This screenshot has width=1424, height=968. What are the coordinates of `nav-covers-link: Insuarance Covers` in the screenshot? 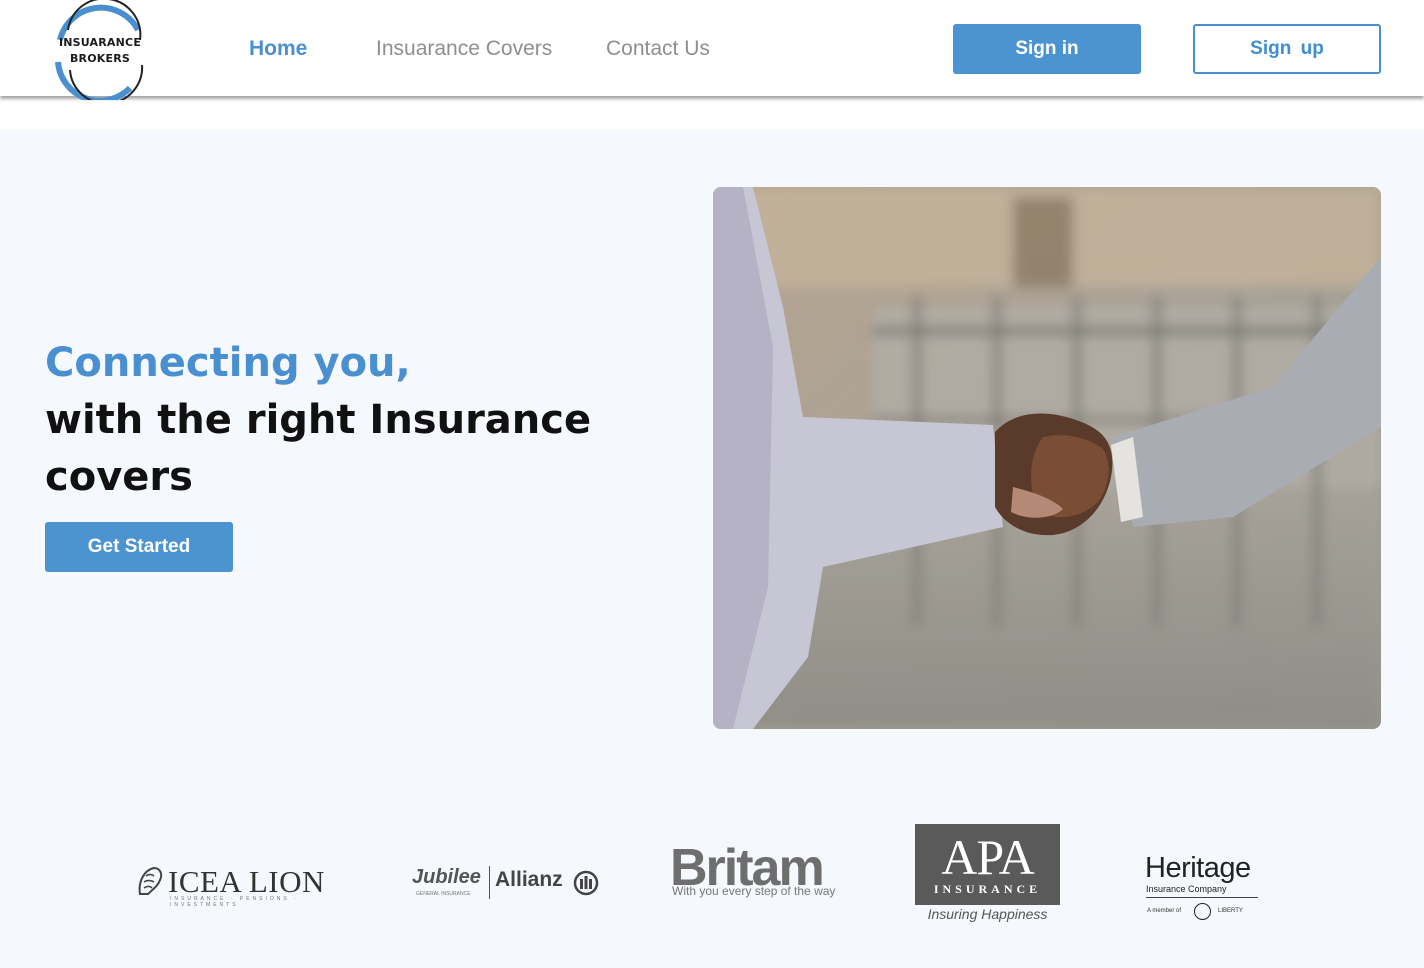 It's located at (464, 49).